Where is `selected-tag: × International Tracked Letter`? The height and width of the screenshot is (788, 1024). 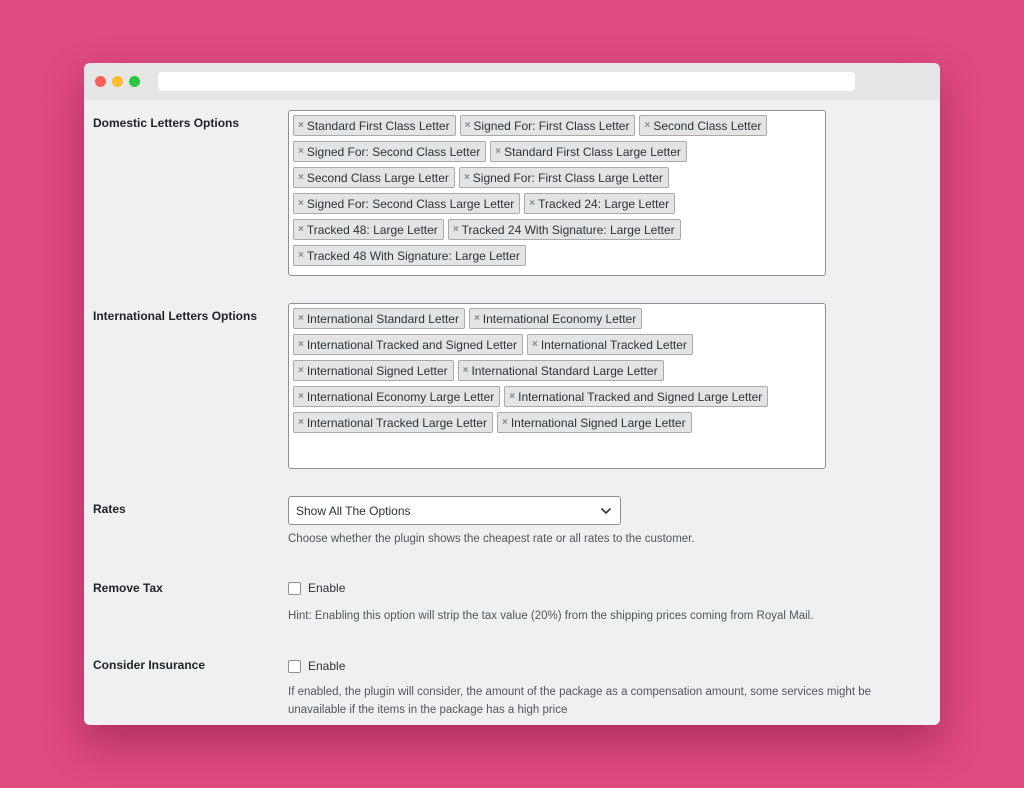 selected-tag: × International Tracked Letter is located at coordinates (609, 344).